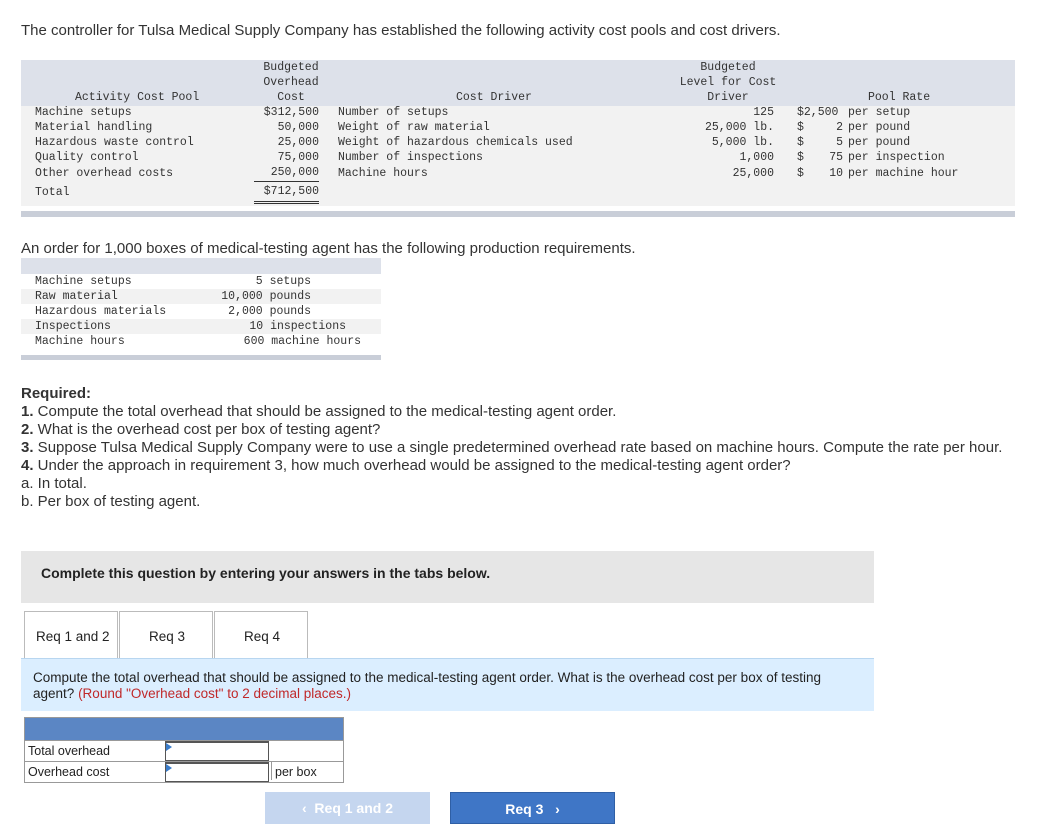 This screenshot has width=1054, height=831. I want to click on requirement-number: 3., so click(27, 447).